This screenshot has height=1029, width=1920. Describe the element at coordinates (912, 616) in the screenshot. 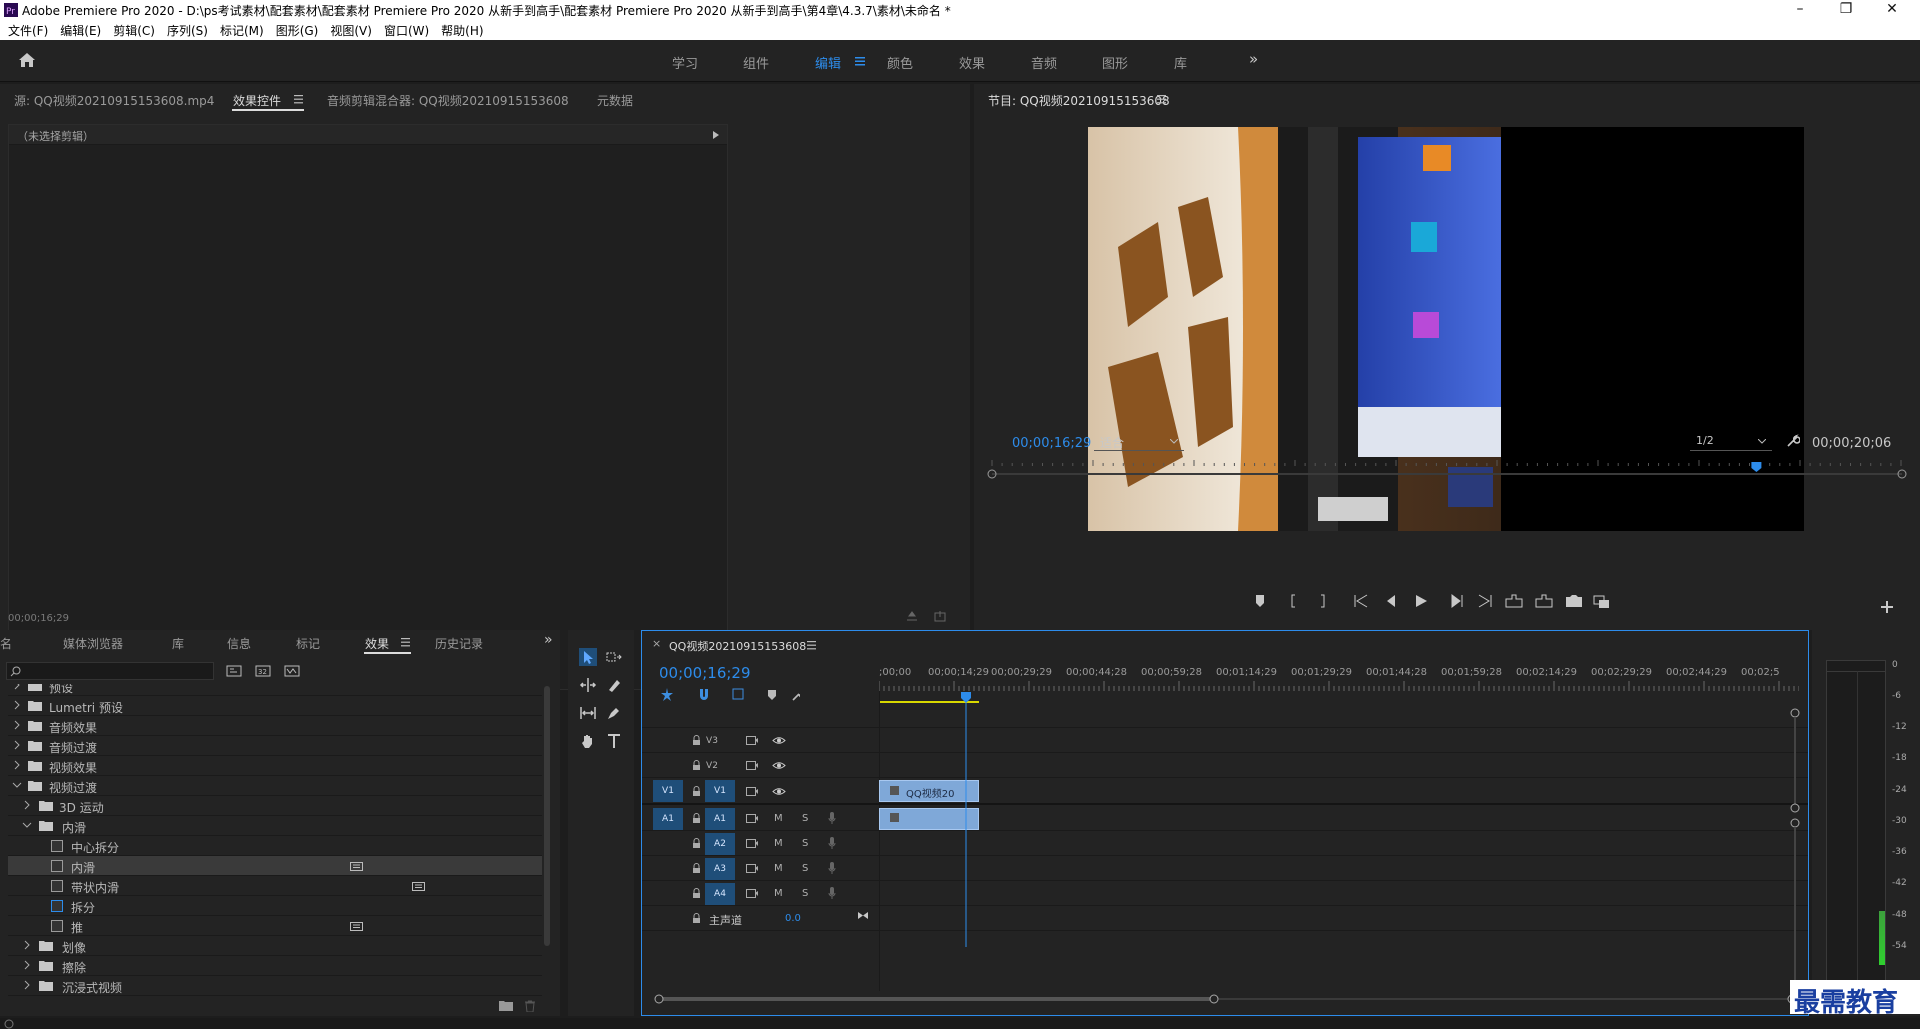

I see `export-icon` at that location.